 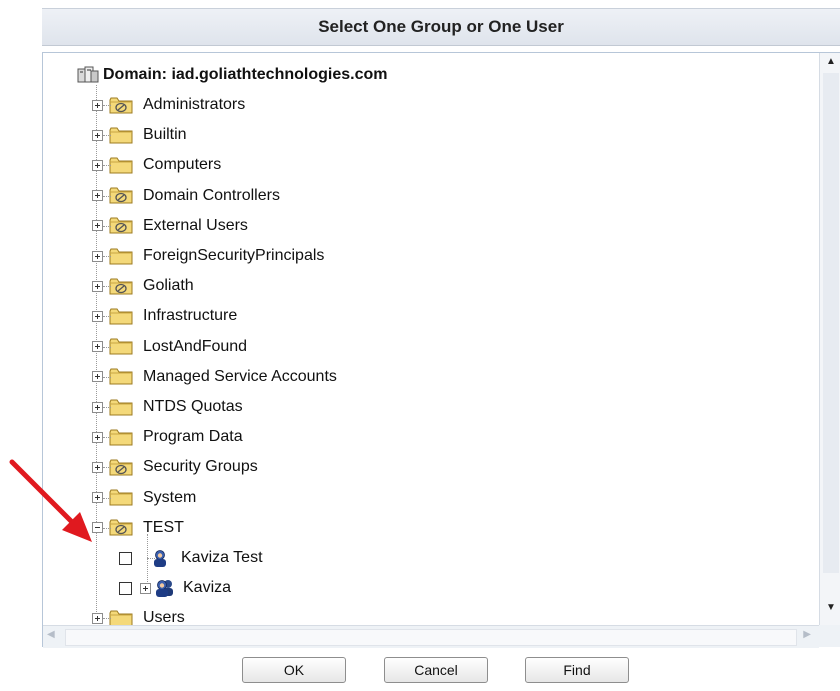 I want to click on tree-node-infrastructure: Infrastructure, so click(x=164, y=316).